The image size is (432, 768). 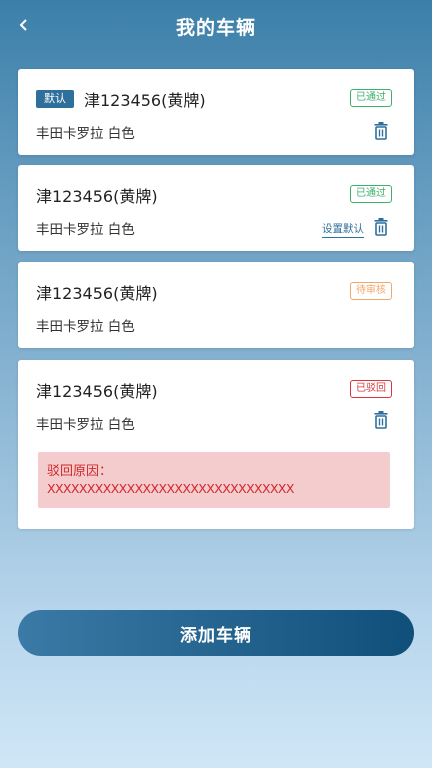 I want to click on back-button, so click(x=24, y=25).